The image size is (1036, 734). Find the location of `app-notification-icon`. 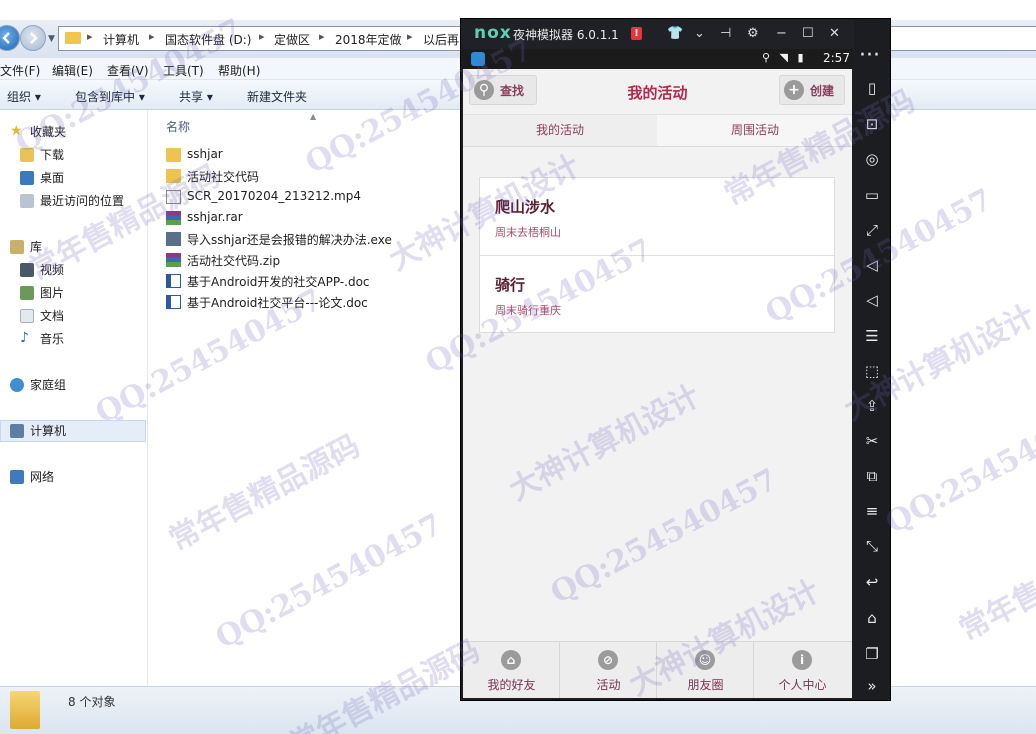

app-notification-icon is located at coordinates (478, 59).